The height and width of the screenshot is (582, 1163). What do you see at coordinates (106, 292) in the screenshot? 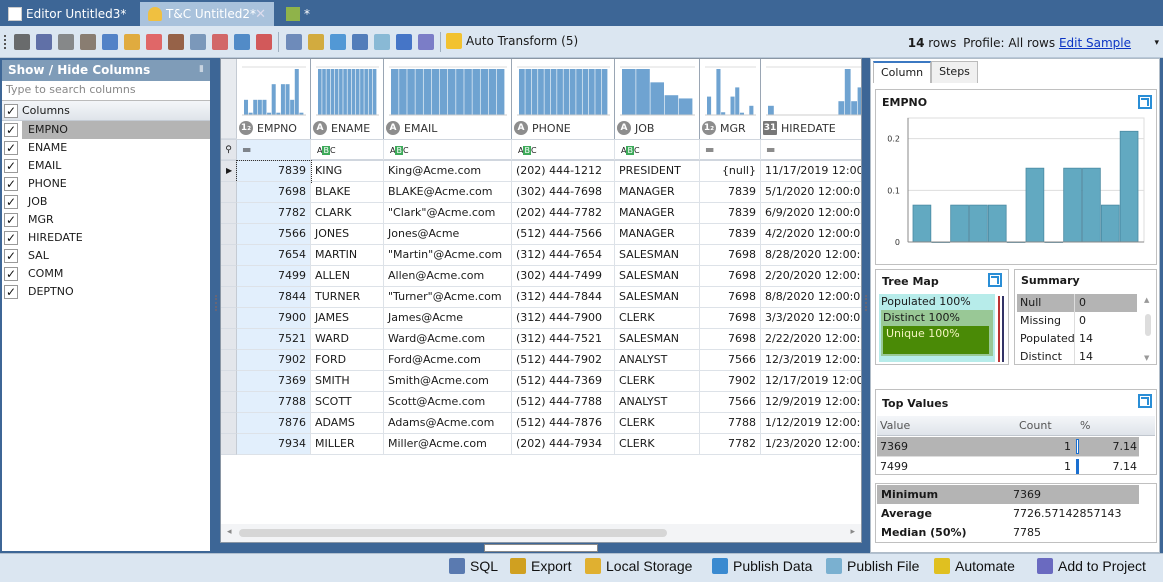
I see `column-item-deptno: ✓ DEPTNO` at bounding box center [106, 292].